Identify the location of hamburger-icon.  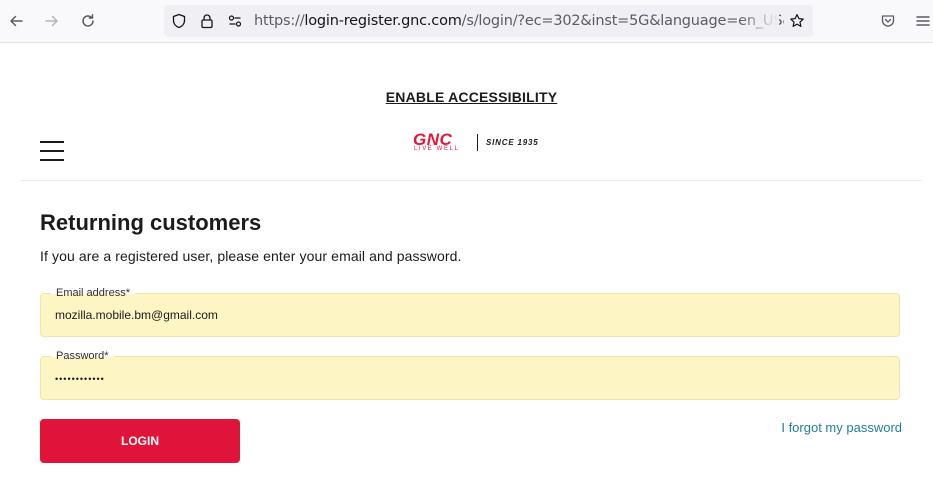
(923, 21).